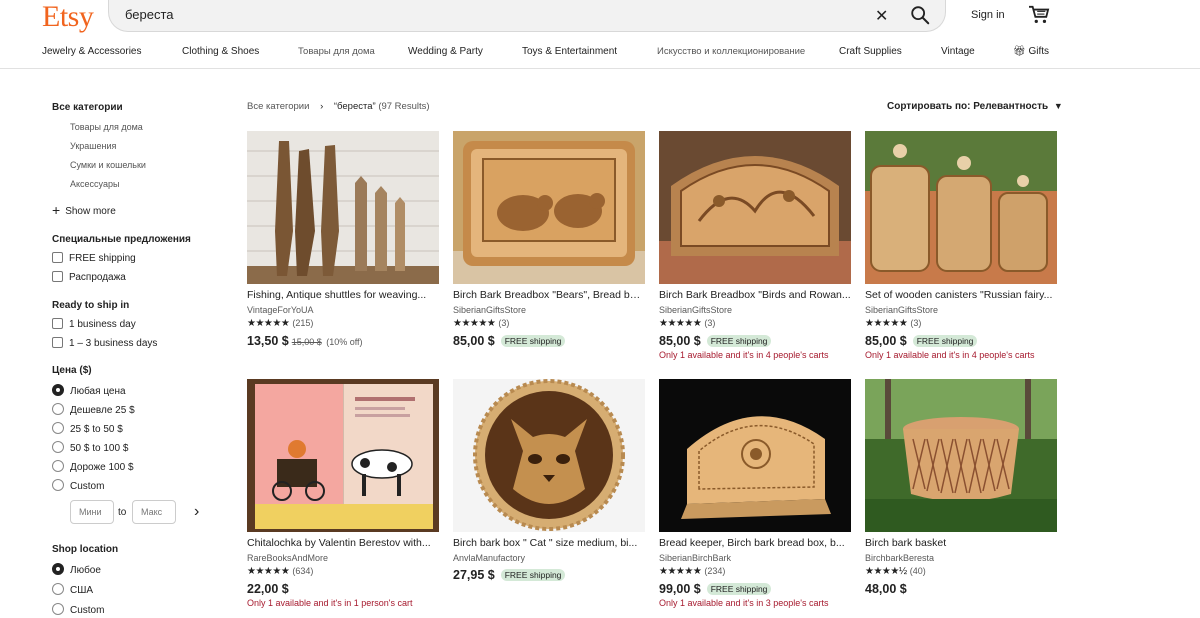 The height and width of the screenshot is (618, 1200). Describe the element at coordinates (569, 51) in the screenshot. I see `nav-toys: Toys & Entertainment` at that location.